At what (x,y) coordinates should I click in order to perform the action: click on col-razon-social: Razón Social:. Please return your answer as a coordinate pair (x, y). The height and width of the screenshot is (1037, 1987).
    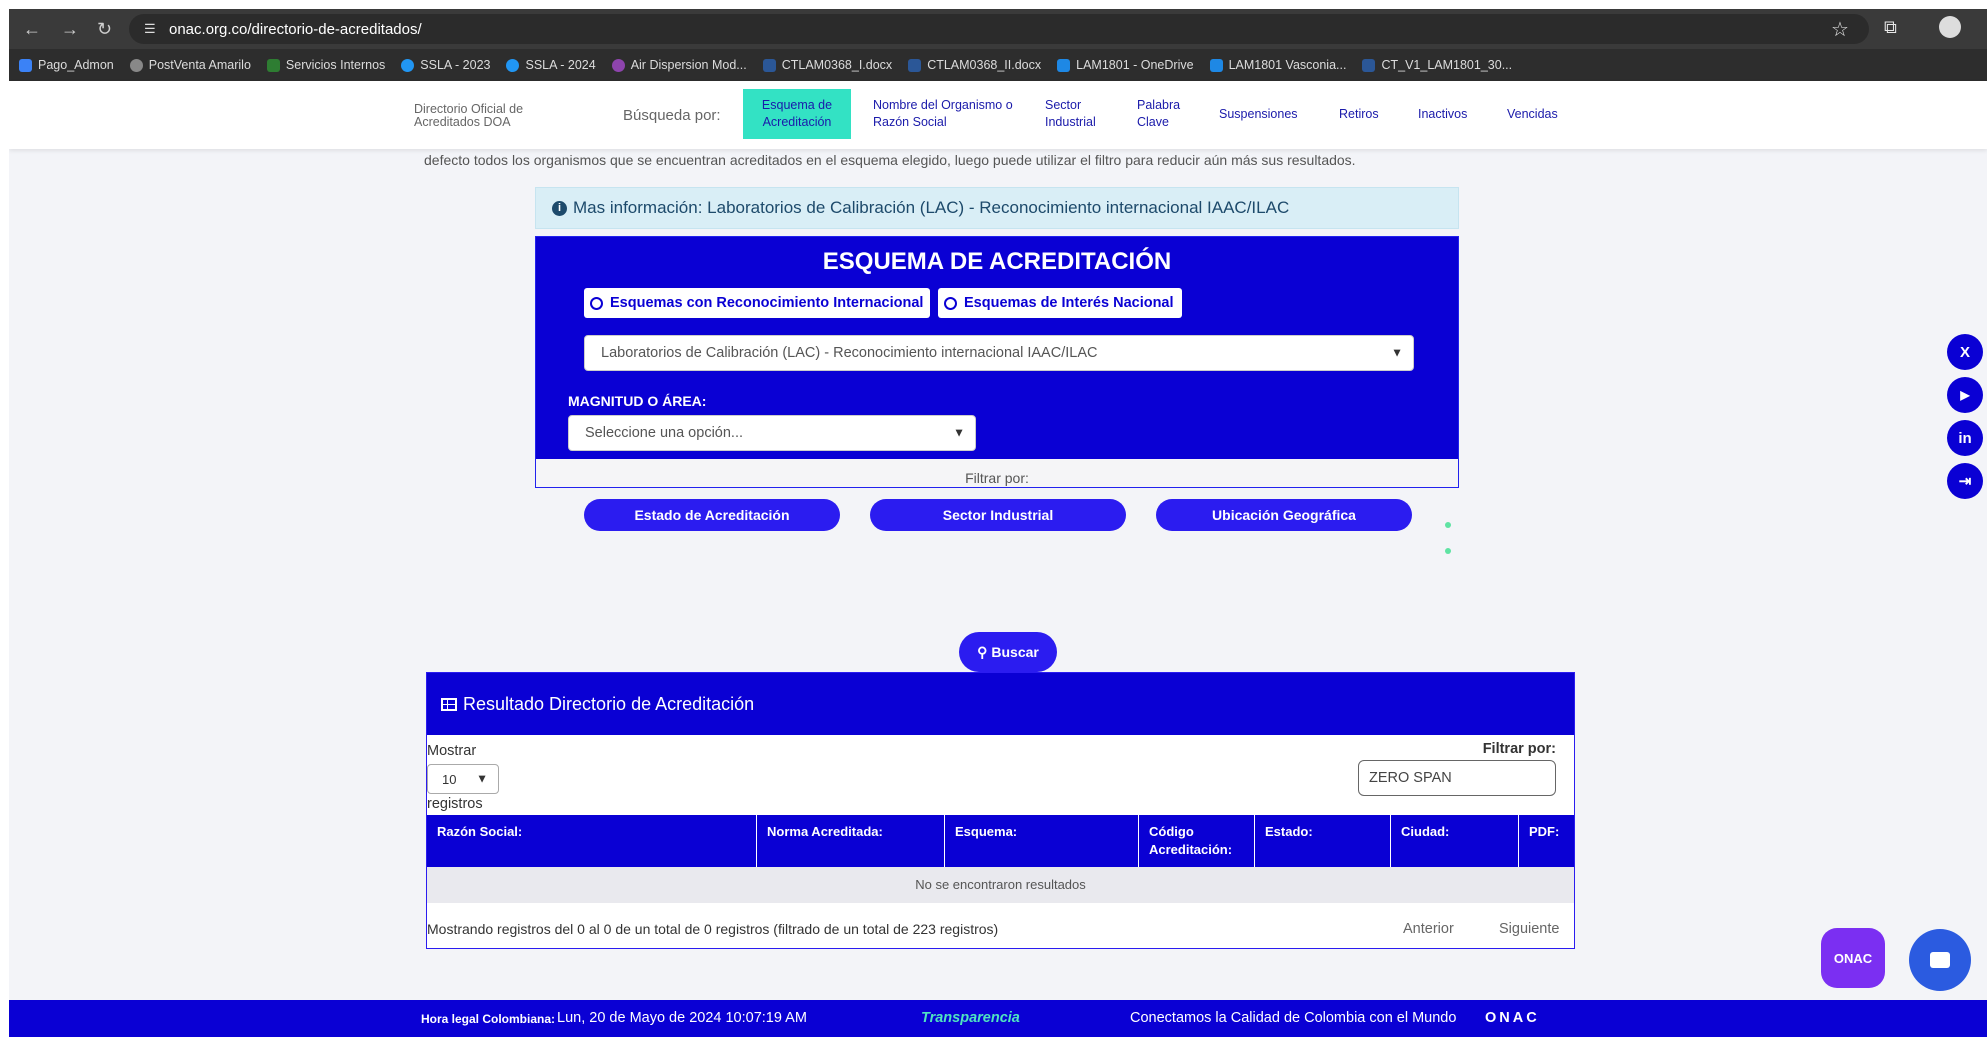
    Looking at the image, I should click on (592, 841).